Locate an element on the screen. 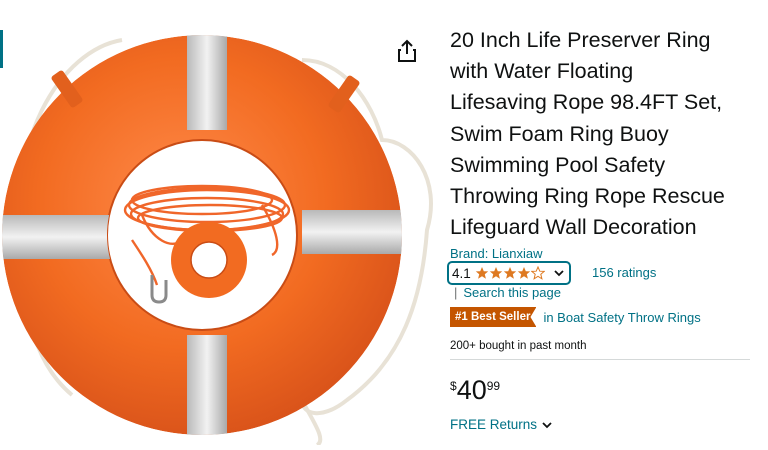  price-fraction: 99 is located at coordinates (493, 386).